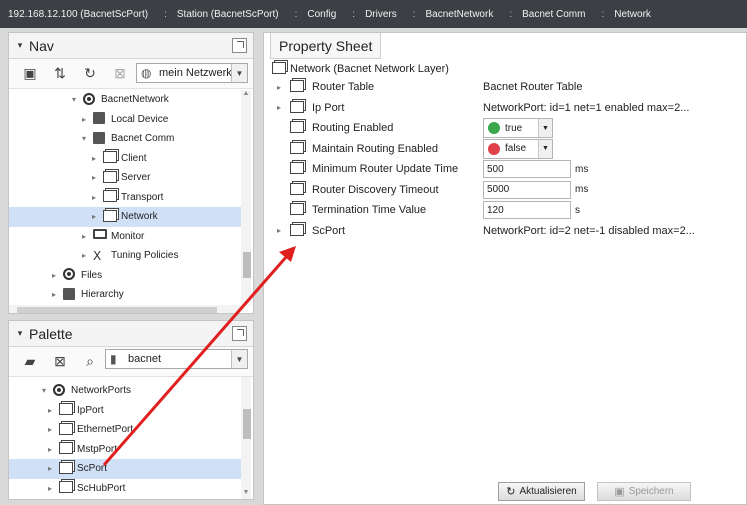  What do you see at coordinates (128, 236) in the screenshot?
I see `tree-item-label: Monitor` at bounding box center [128, 236].